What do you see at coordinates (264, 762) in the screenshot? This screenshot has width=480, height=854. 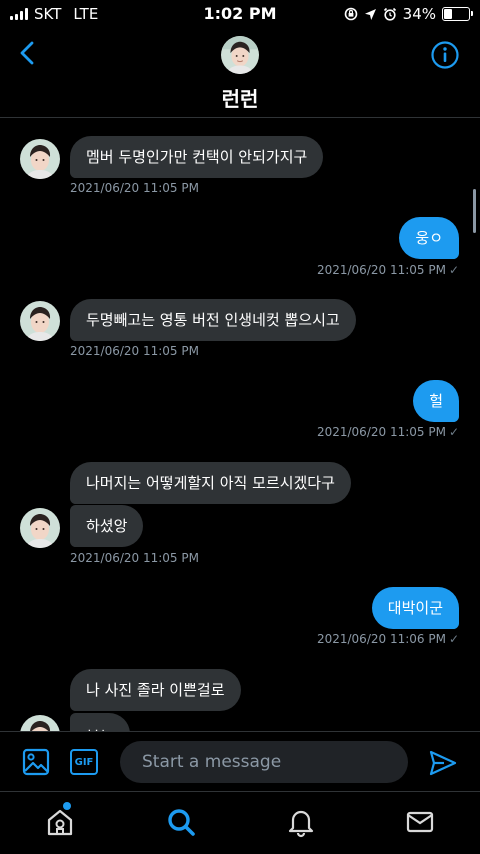 I see `message-input: Start a message` at bounding box center [264, 762].